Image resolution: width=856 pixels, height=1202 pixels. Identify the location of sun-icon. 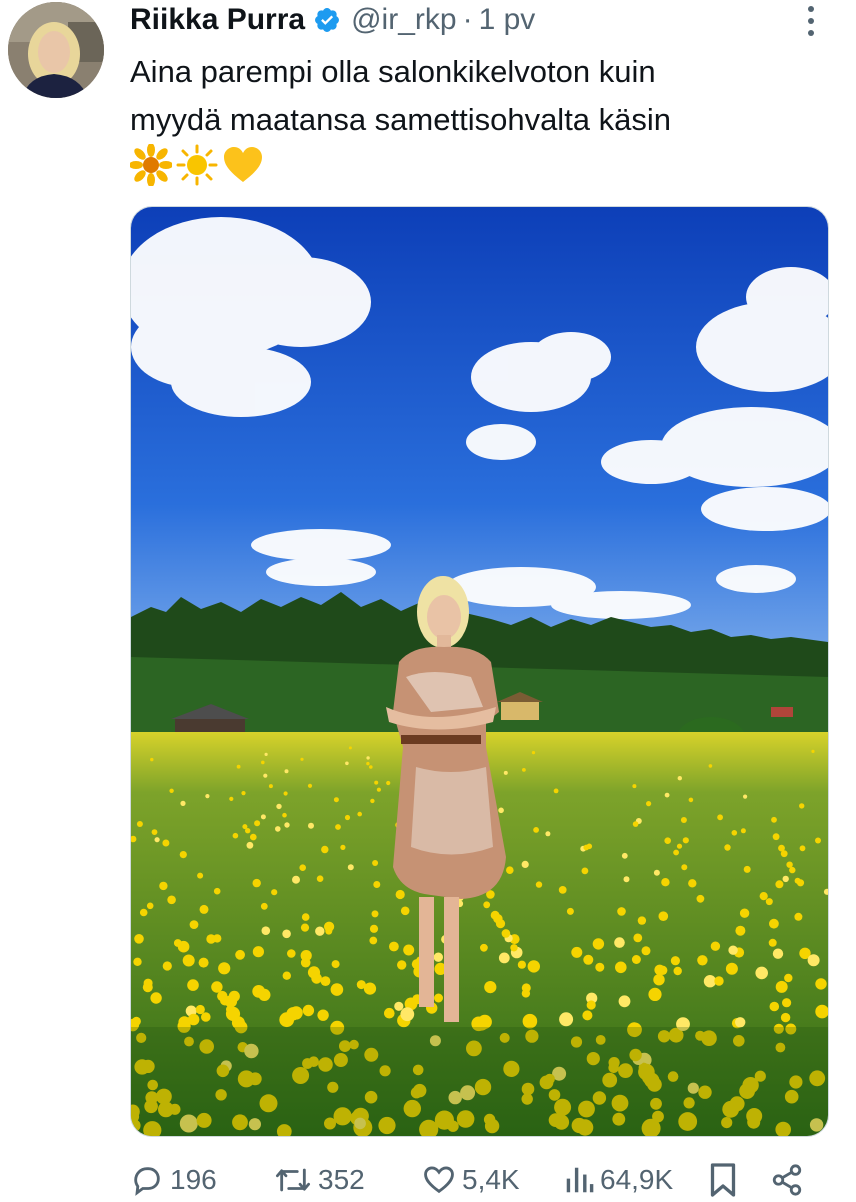
(197, 165).